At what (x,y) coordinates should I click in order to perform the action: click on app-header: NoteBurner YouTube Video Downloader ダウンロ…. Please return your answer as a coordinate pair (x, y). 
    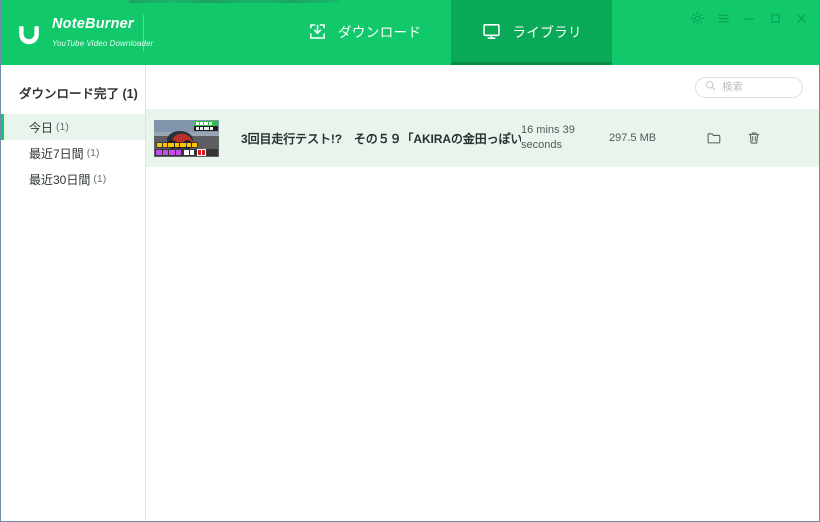
    Looking at the image, I should click on (410, 32).